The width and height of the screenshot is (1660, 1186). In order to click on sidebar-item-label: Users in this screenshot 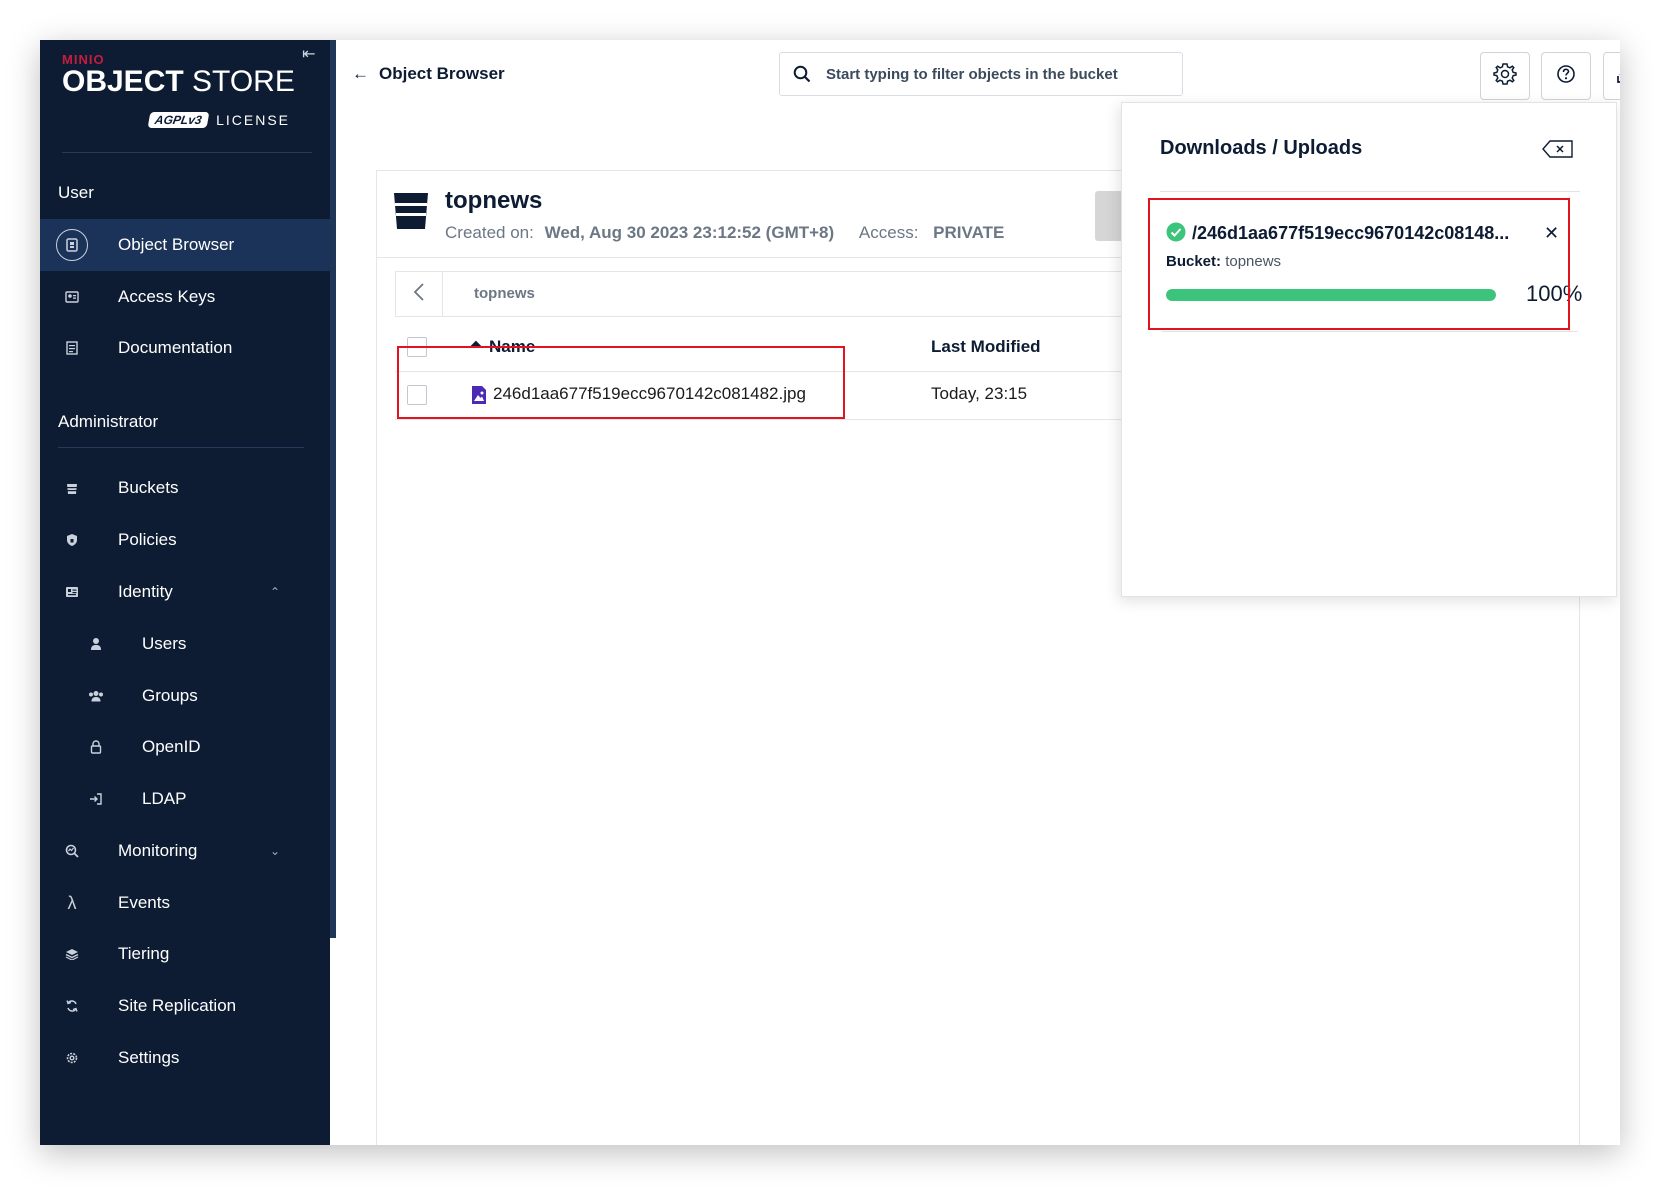, I will do `click(164, 643)`.